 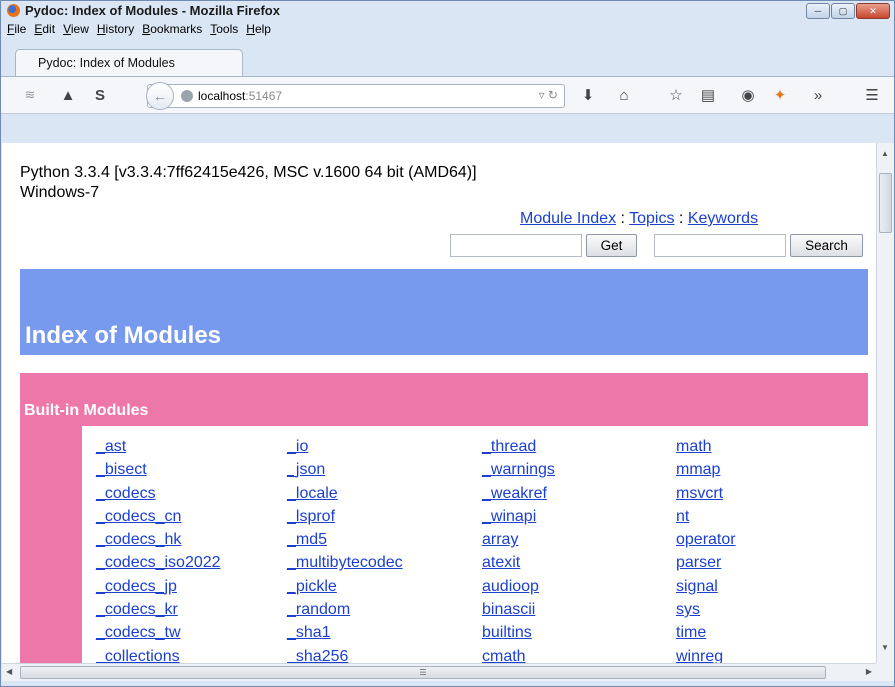 What do you see at coordinates (518, 632) in the screenshot?
I see `module-link: builtins` at bounding box center [518, 632].